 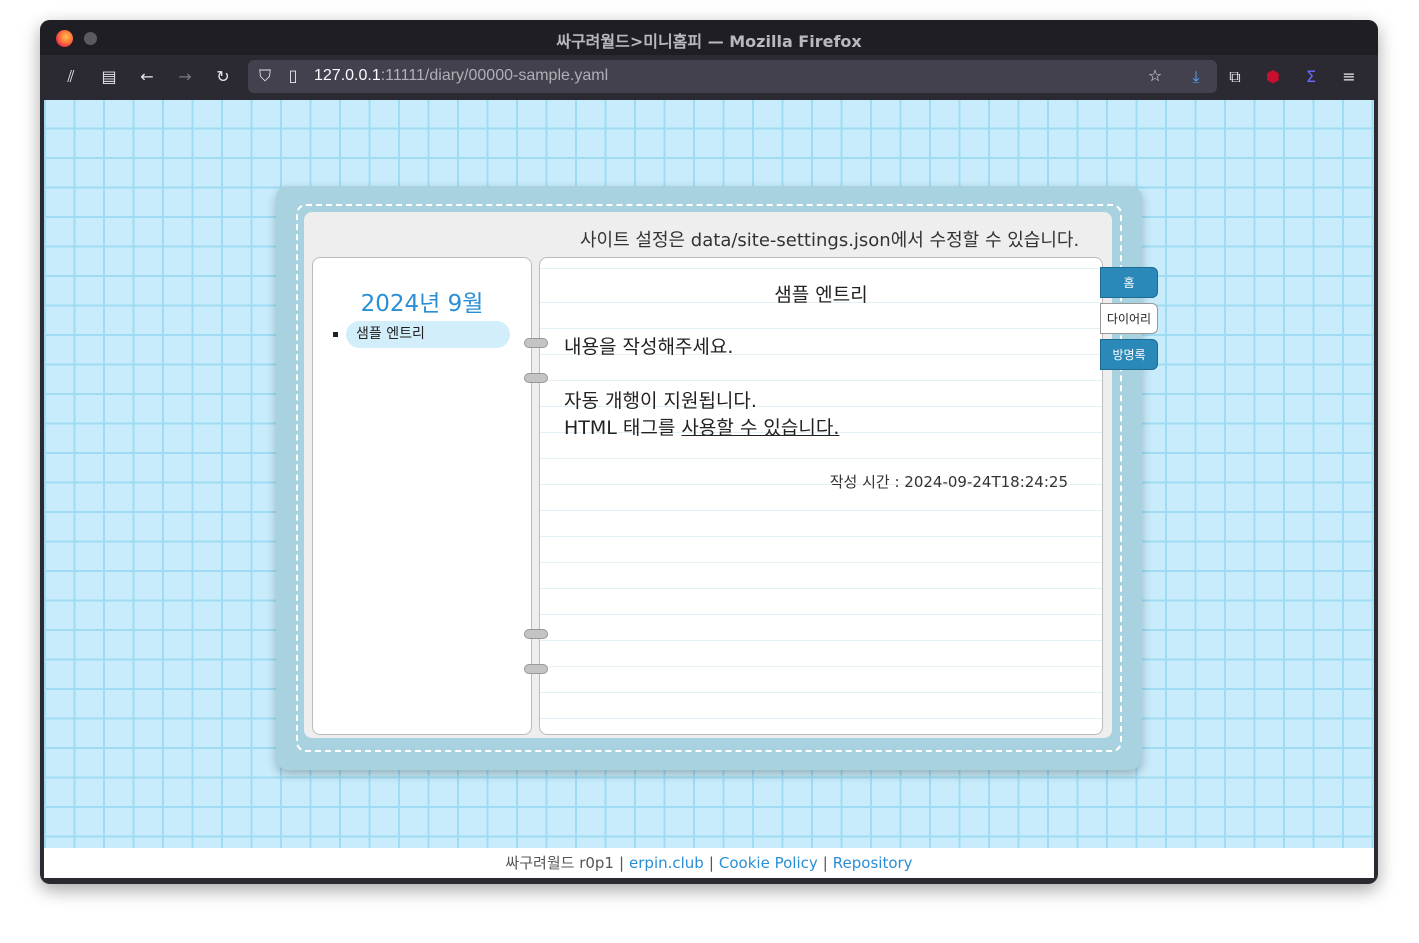 What do you see at coordinates (768, 863) in the screenshot?
I see `footer-link-cookie-policy: Cookie Policy` at bounding box center [768, 863].